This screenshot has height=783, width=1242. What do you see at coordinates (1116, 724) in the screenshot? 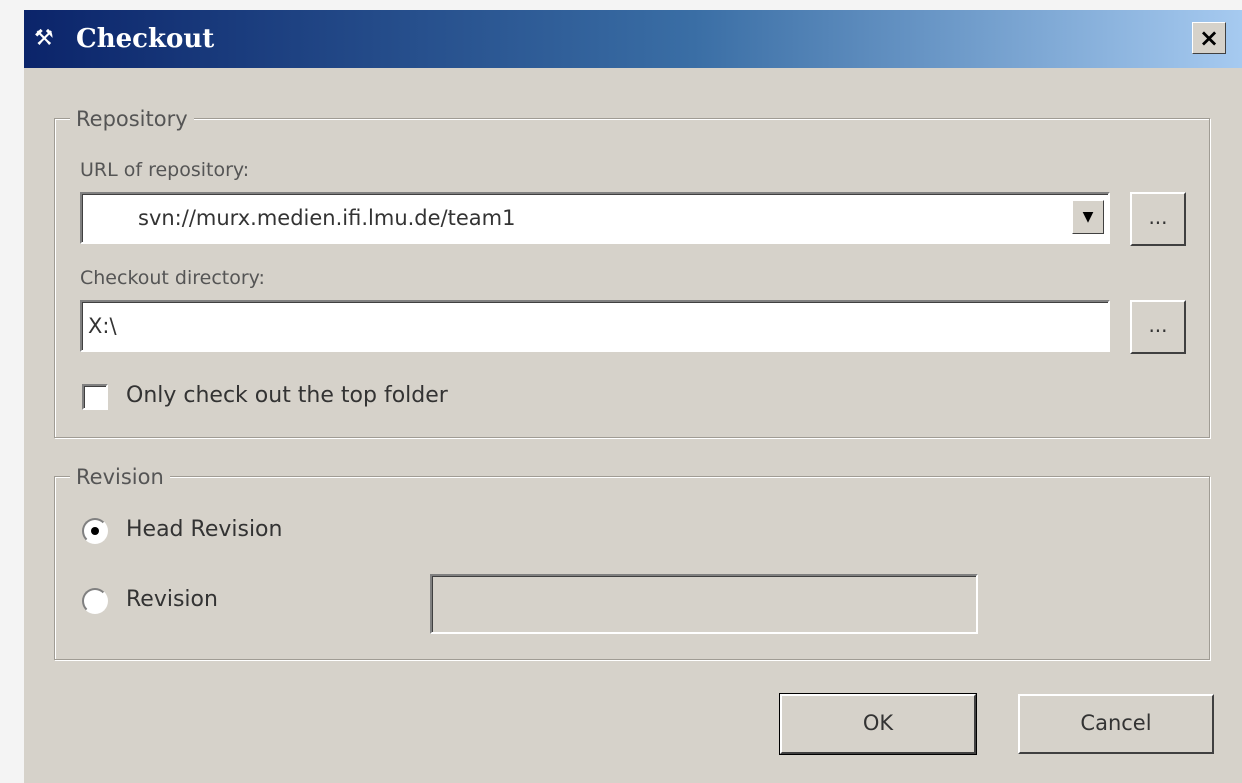
I see `cancel-button: Cancel` at bounding box center [1116, 724].